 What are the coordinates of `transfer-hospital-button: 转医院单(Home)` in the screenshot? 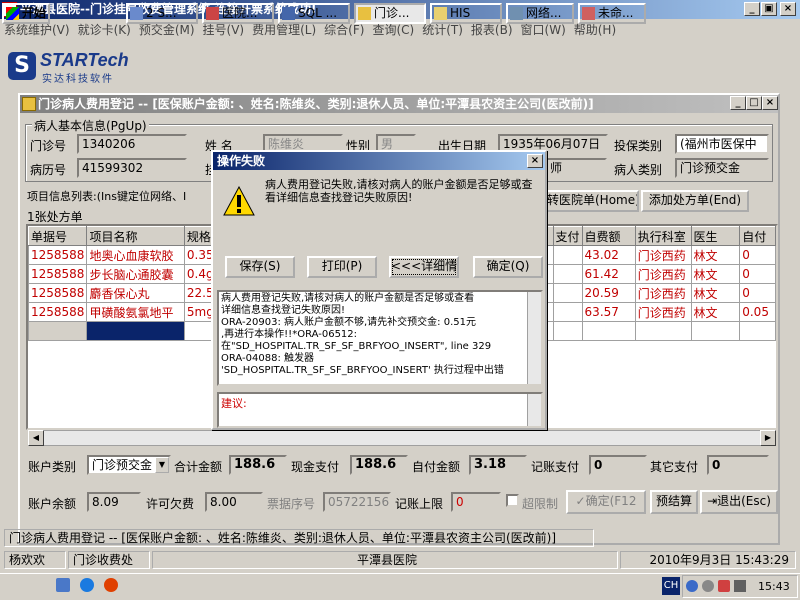 It's located at (592, 201).